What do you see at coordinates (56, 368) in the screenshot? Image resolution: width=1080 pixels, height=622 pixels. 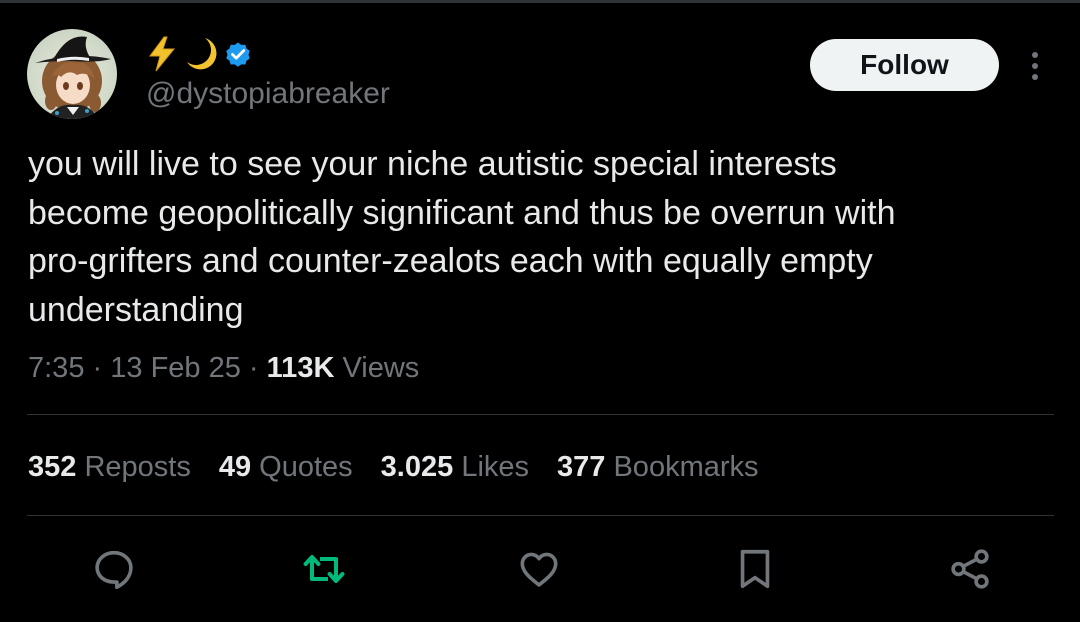 I see `tweet-time: 7:35` at bounding box center [56, 368].